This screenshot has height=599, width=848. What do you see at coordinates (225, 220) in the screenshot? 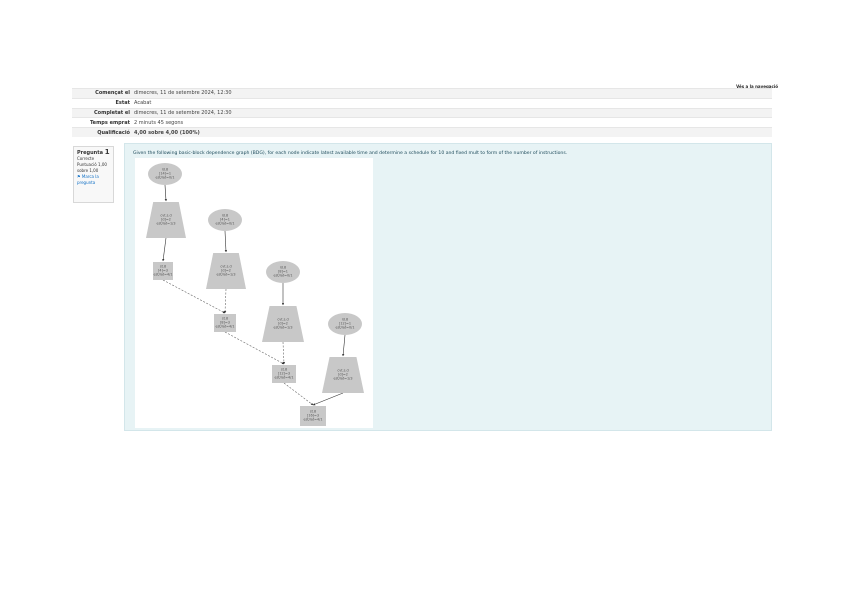
I see `dag-node-n3: ld.8[4]=1est/lat=0/1` at bounding box center [225, 220].